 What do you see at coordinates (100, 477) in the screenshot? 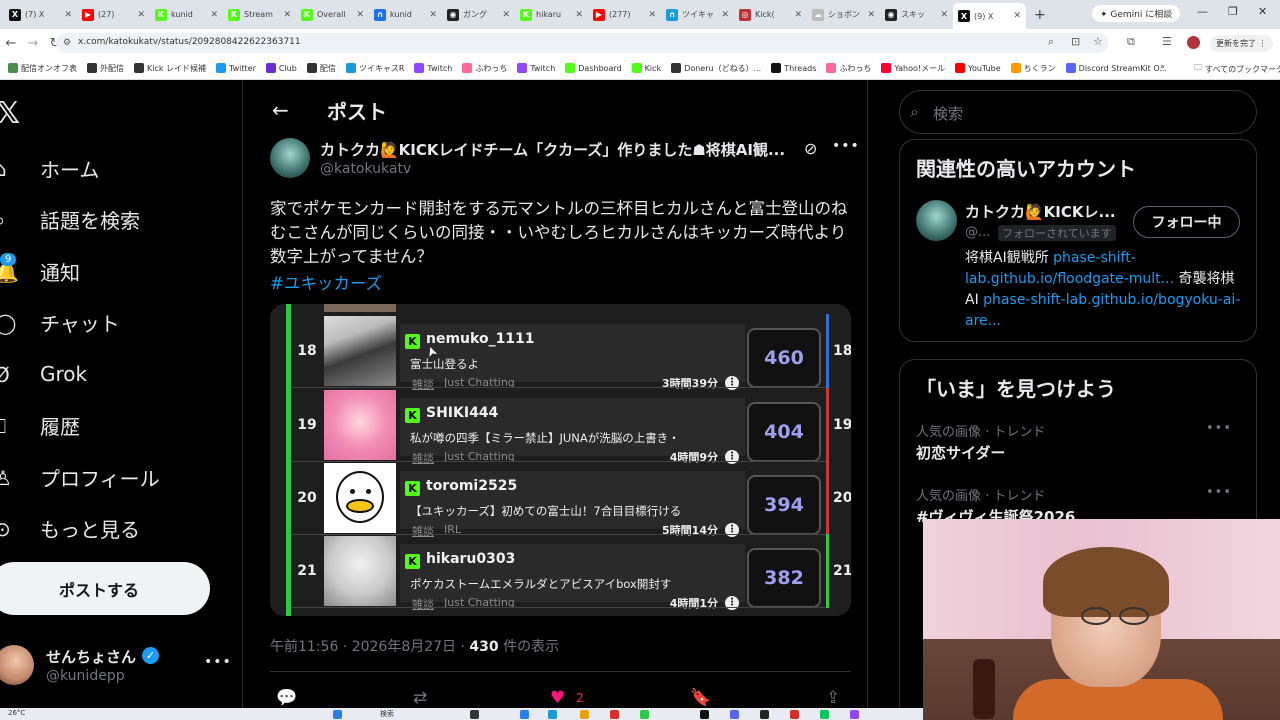
I see `nav-item: ♙ プロフィール` at bounding box center [100, 477].